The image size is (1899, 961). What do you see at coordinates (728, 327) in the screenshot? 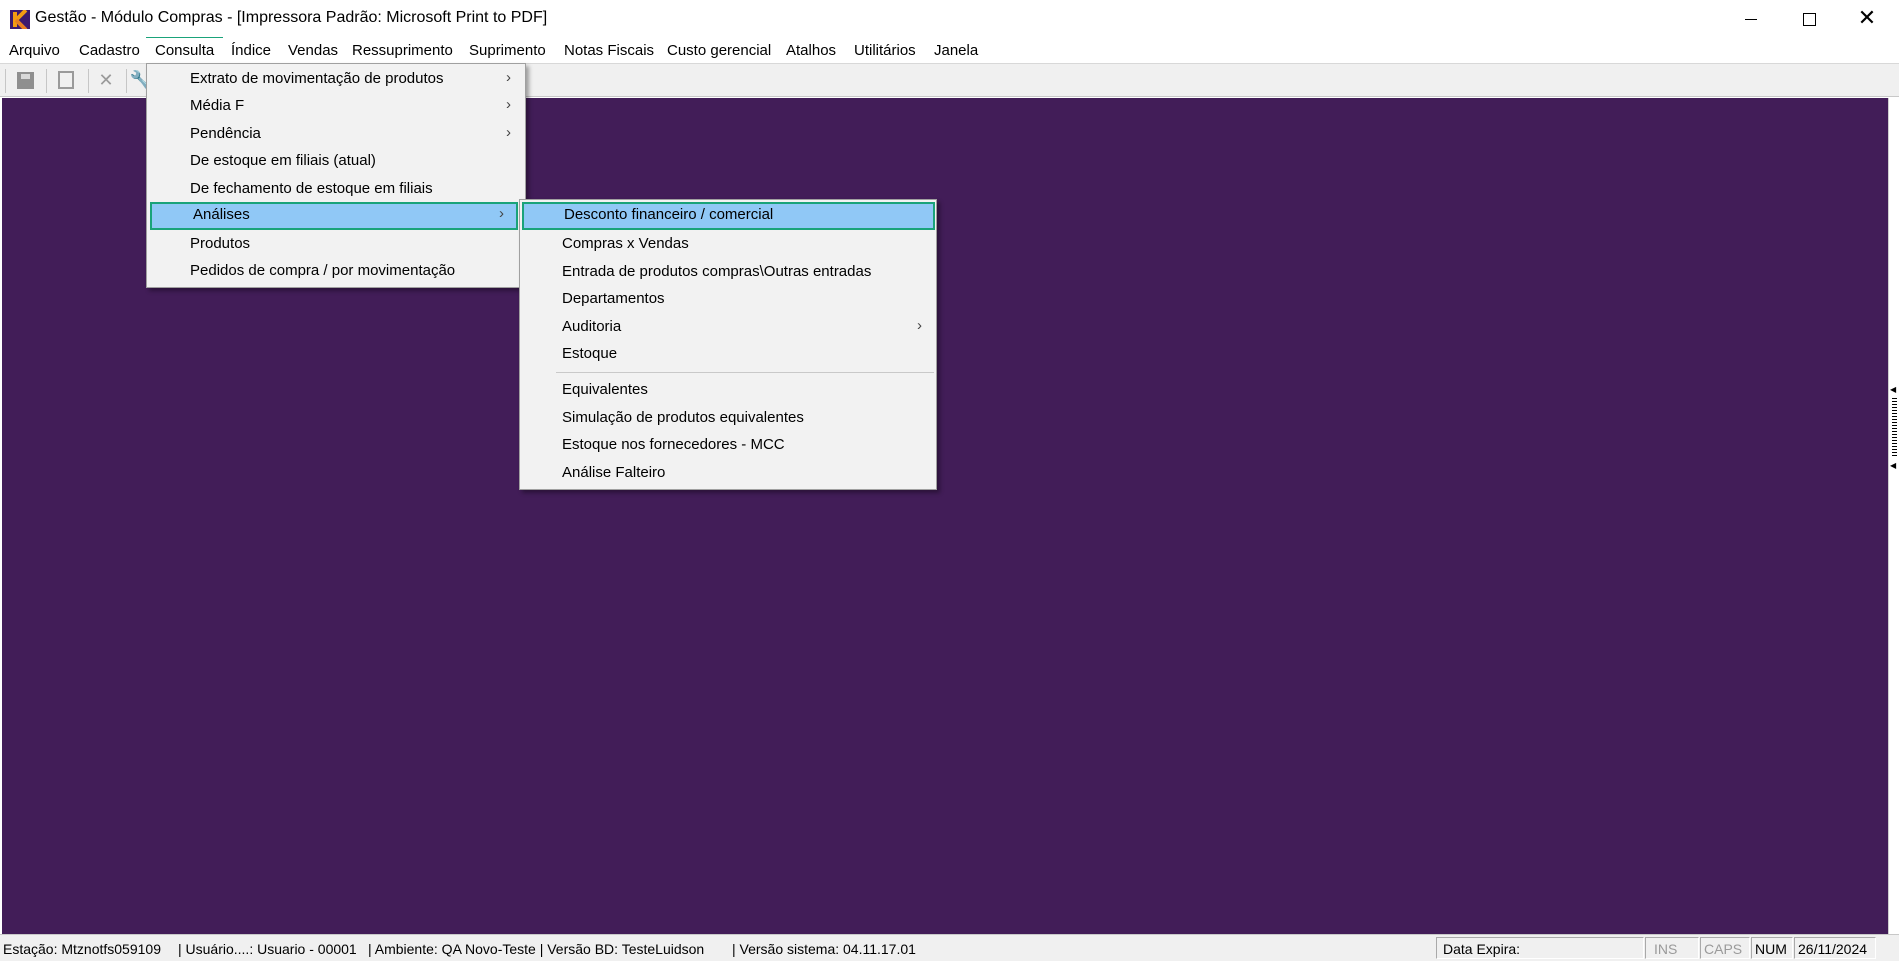
I see `menu-item-auditoria: Auditoria ›` at bounding box center [728, 327].